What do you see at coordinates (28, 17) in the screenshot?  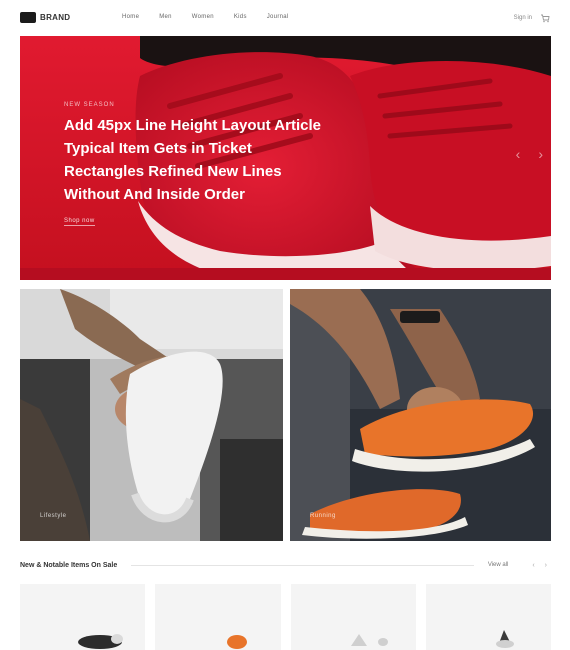 I see `logo-mark-icon` at bounding box center [28, 17].